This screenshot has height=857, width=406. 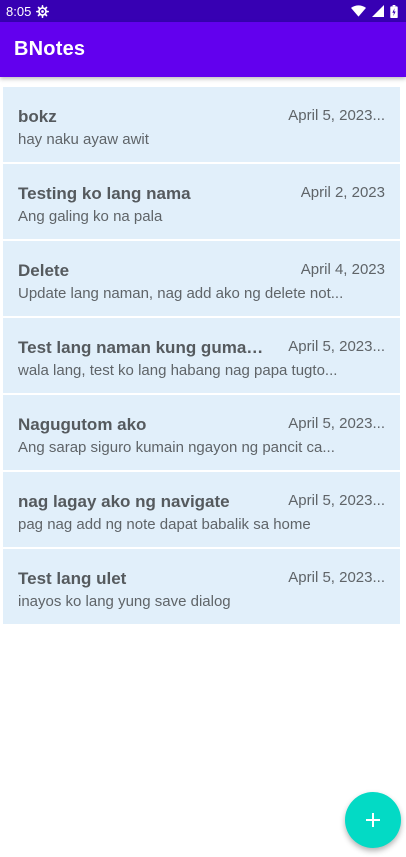 I want to click on note-title: Testing ko lang nama, so click(x=104, y=193).